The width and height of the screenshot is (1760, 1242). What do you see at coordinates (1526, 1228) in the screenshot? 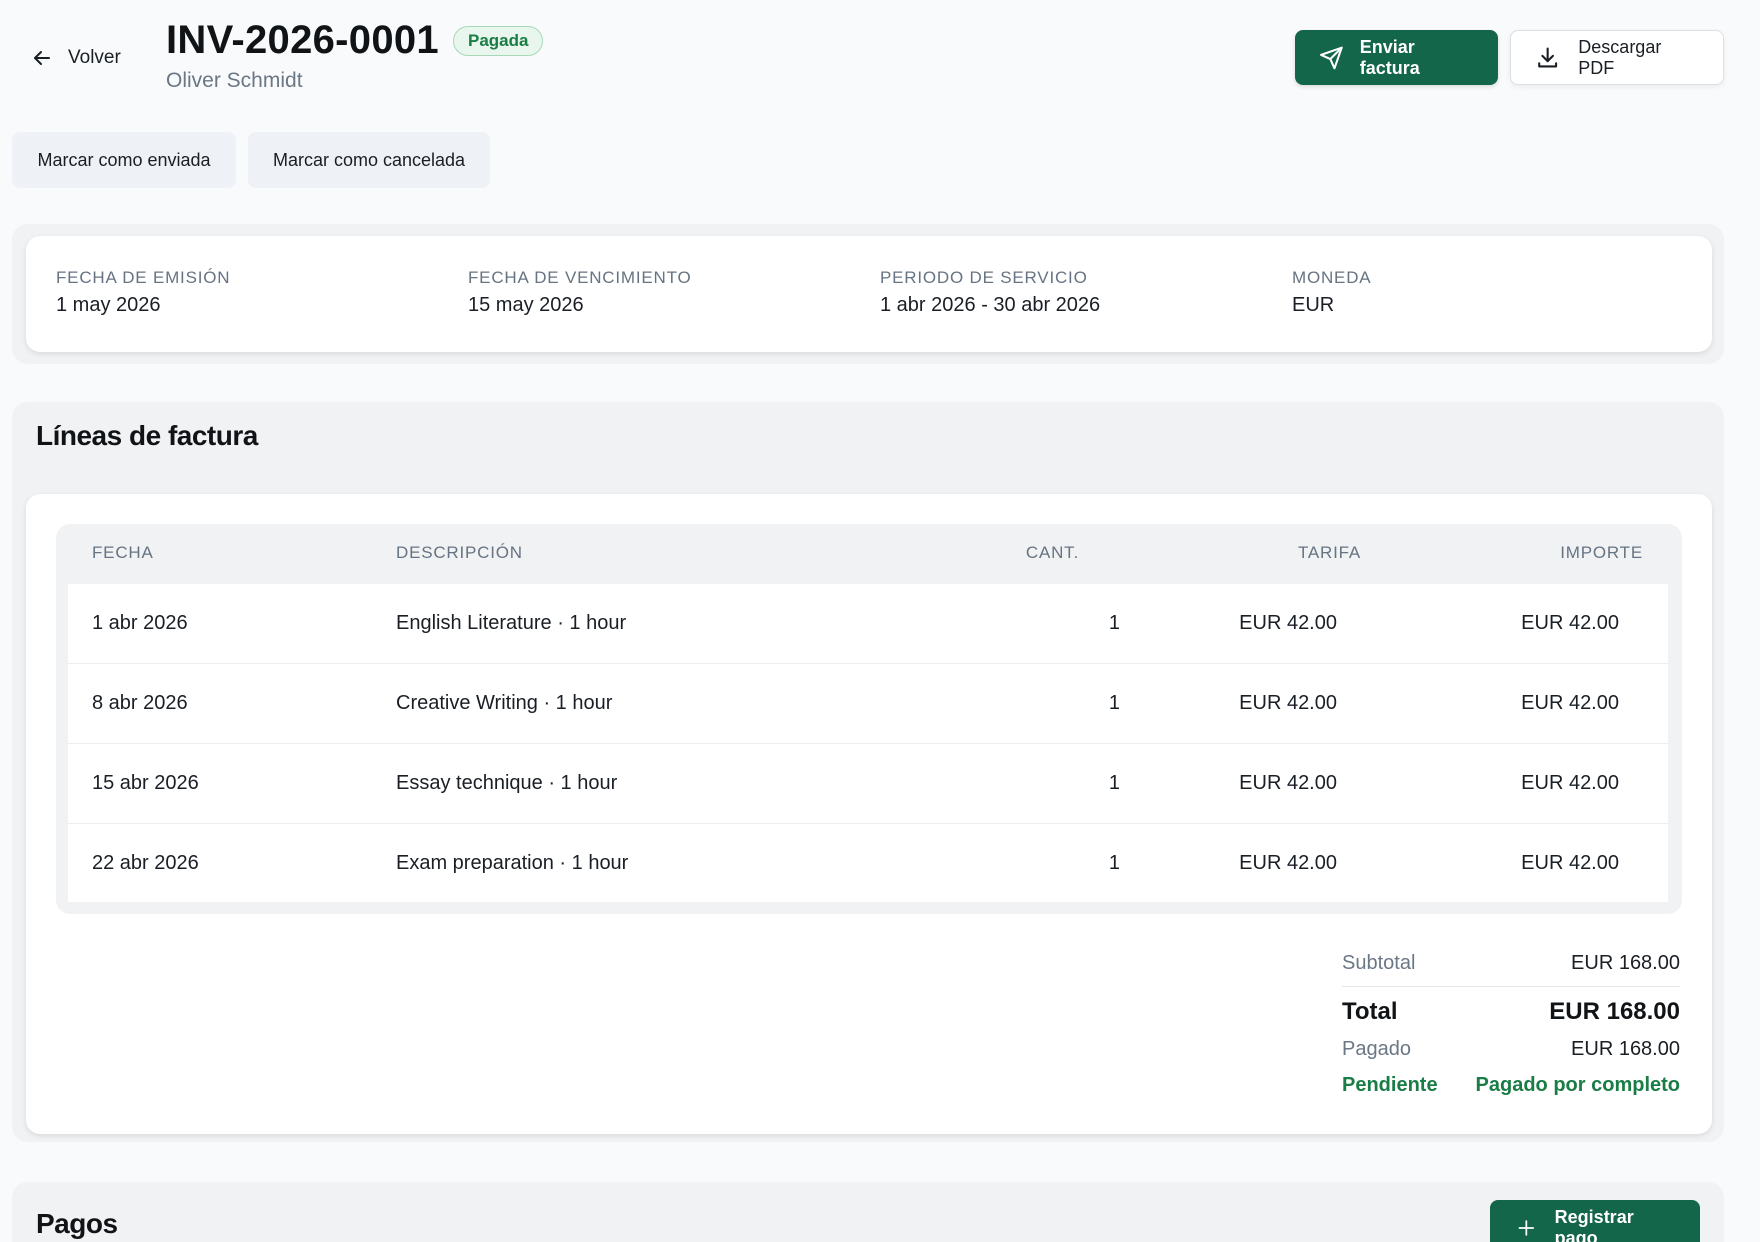
I see `plus-icon` at bounding box center [1526, 1228].